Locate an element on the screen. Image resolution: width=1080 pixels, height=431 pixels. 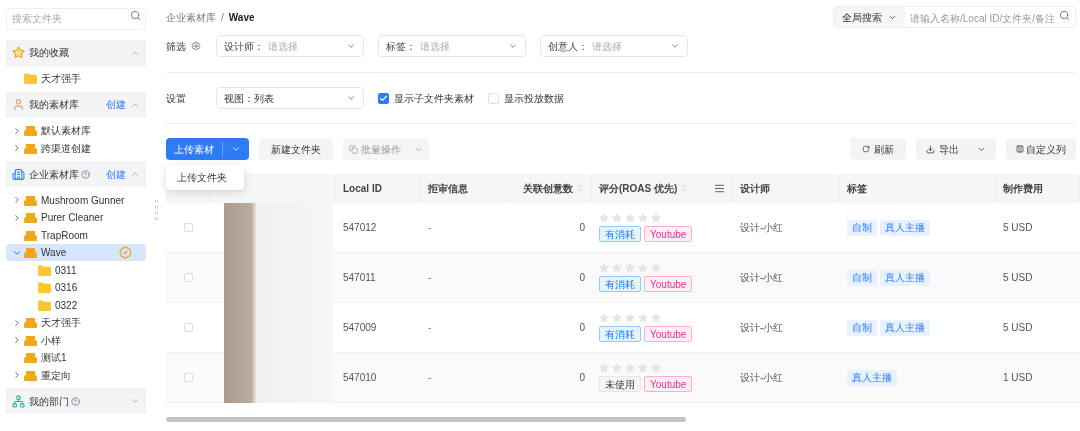
column-header: 制作费用 is located at coordinates (1023, 189).